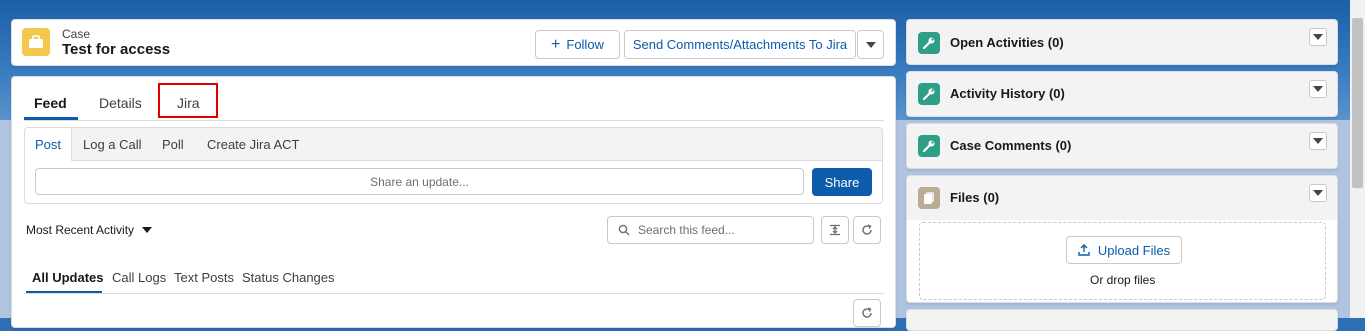 This screenshot has height=331, width=1365. Describe the element at coordinates (253, 144) in the screenshot. I see `publisher-tab-create-jira: Create Jira ACT` at that location.